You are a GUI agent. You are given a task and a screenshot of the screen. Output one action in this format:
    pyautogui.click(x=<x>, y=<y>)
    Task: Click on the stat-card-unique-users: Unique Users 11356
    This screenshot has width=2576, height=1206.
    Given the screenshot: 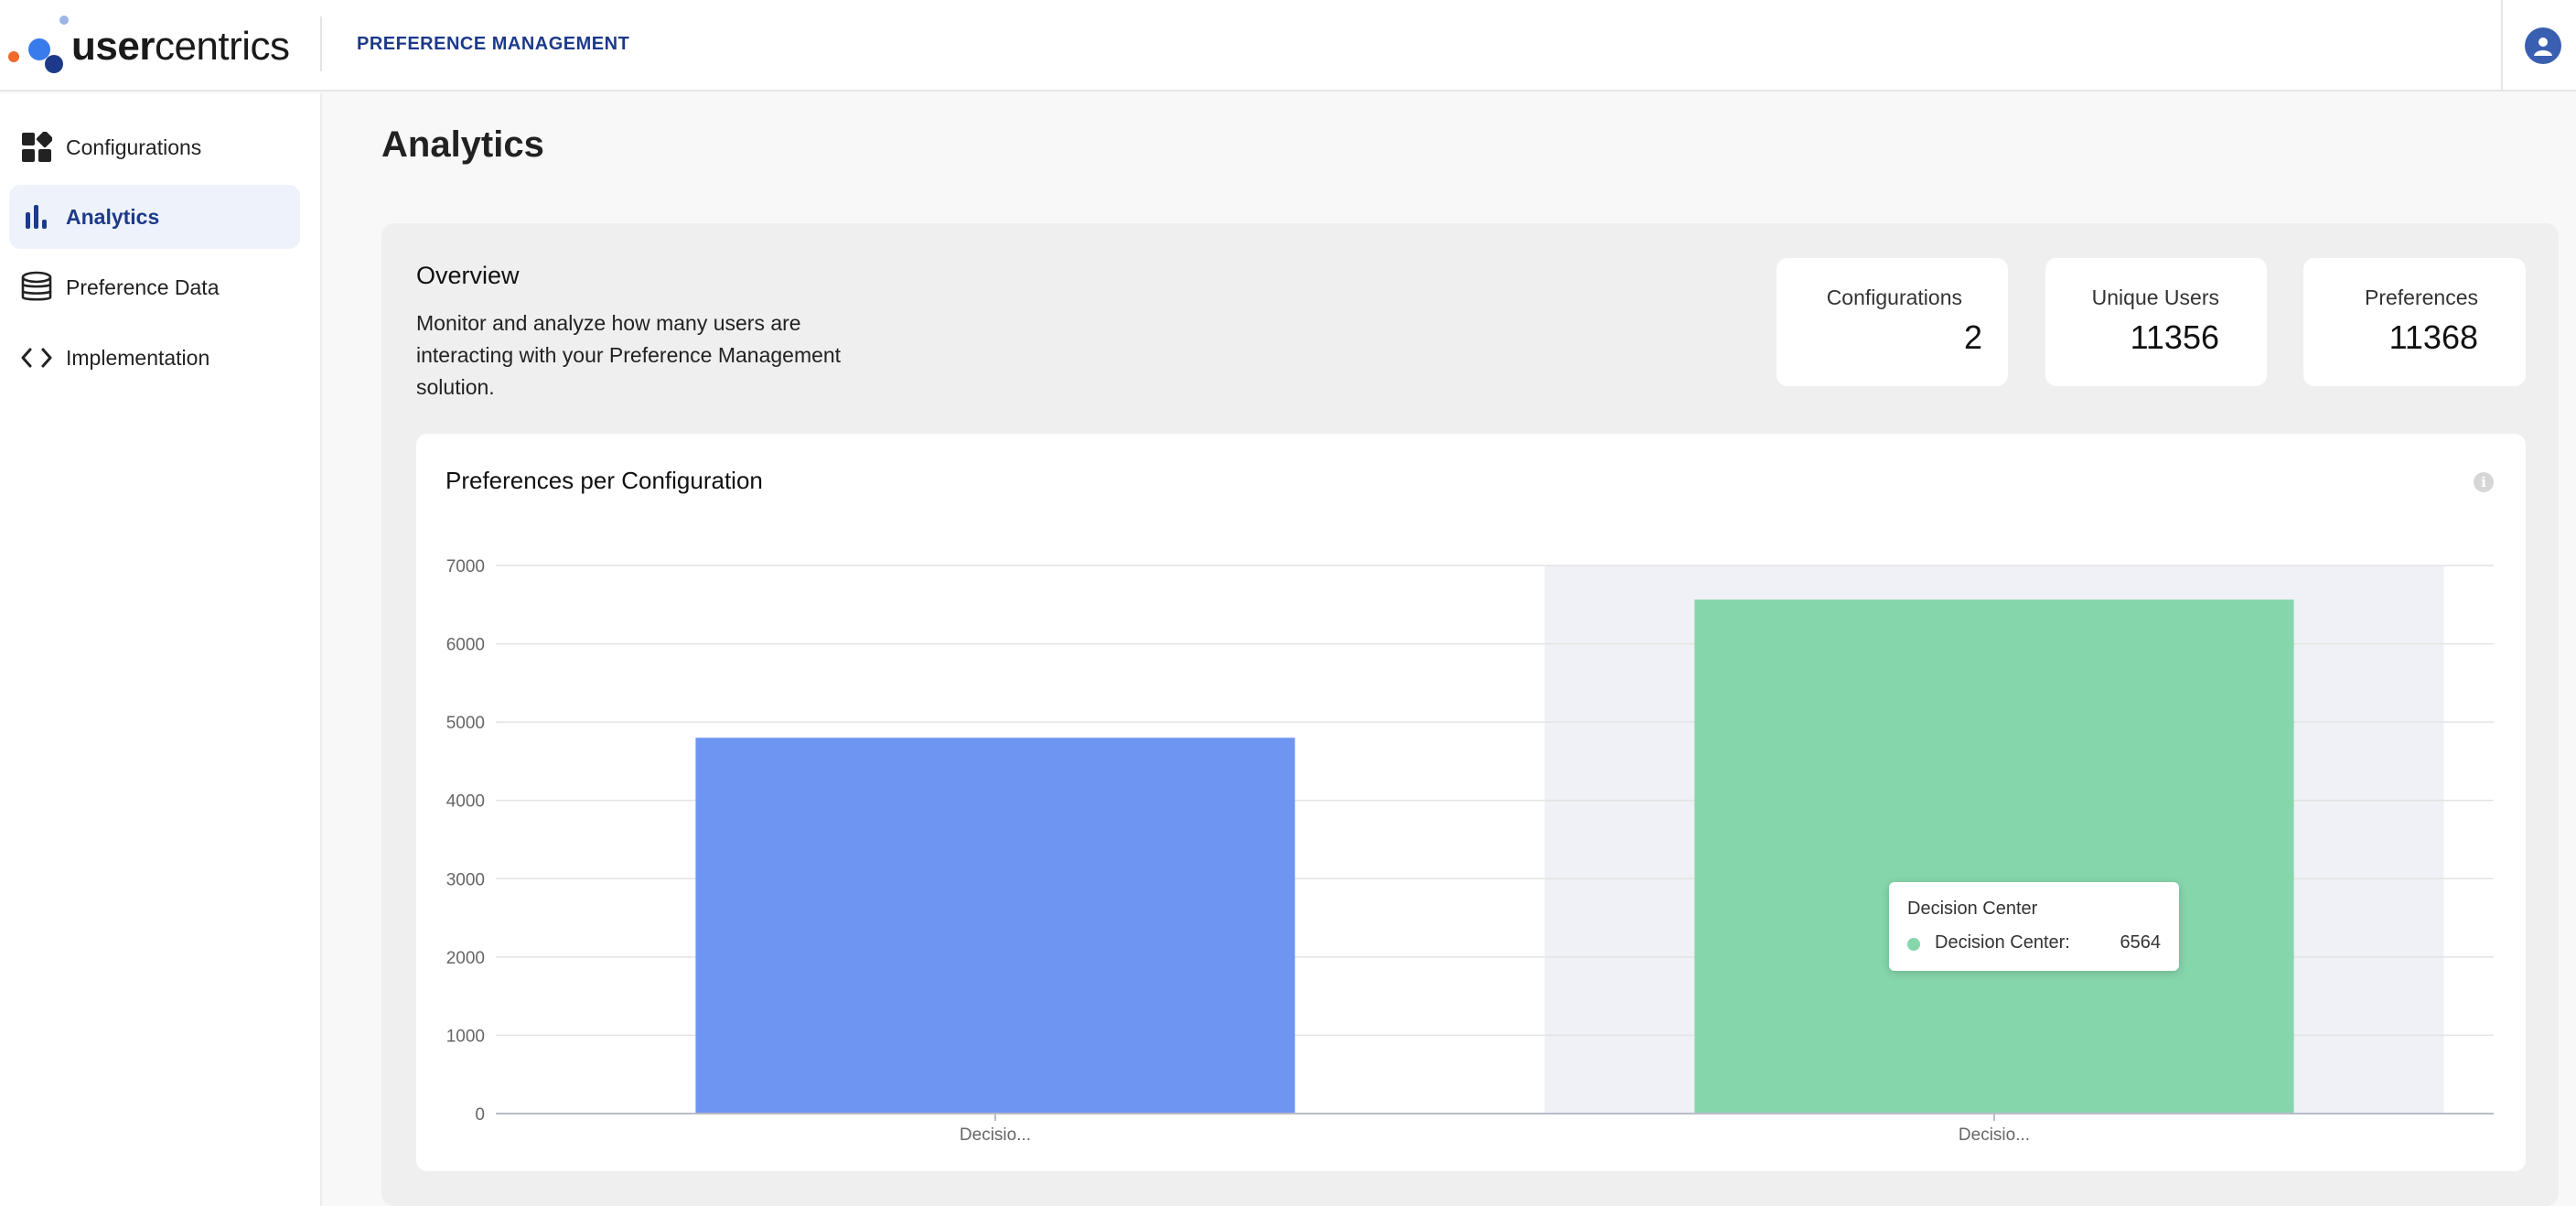 What is the action you would take?
    pyautogui.click(x=2156, y=322)
    